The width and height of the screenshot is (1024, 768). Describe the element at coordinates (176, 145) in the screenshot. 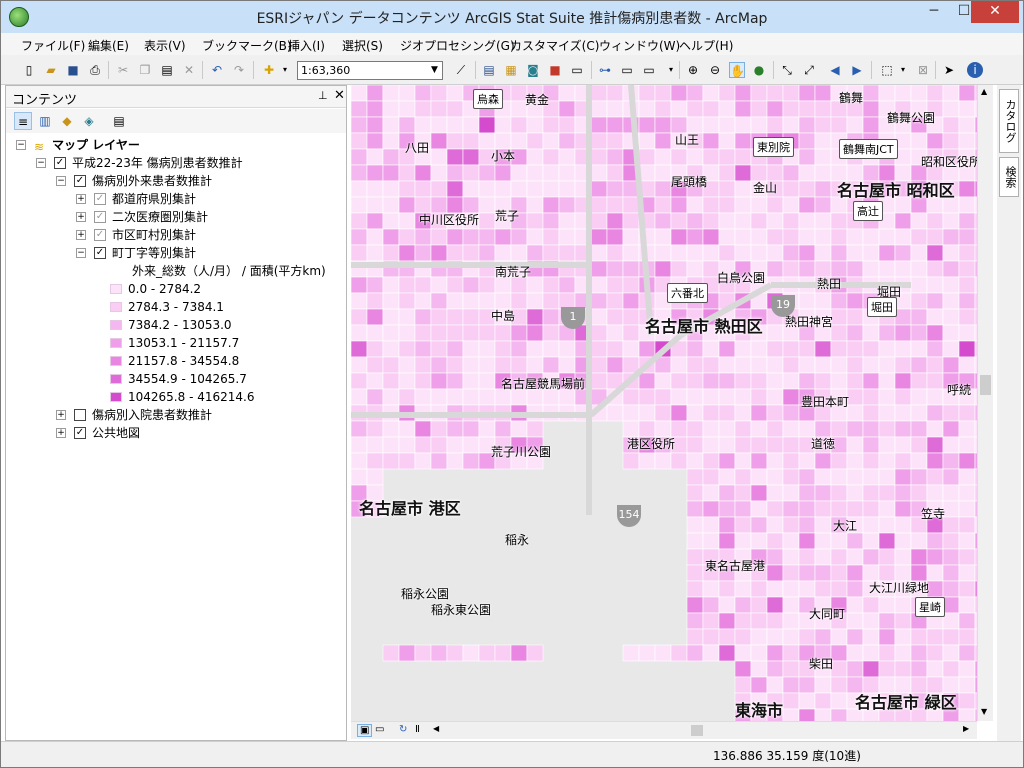

I see `tree-row-map-layers: − ≋ マップ レイヤー` at that location.